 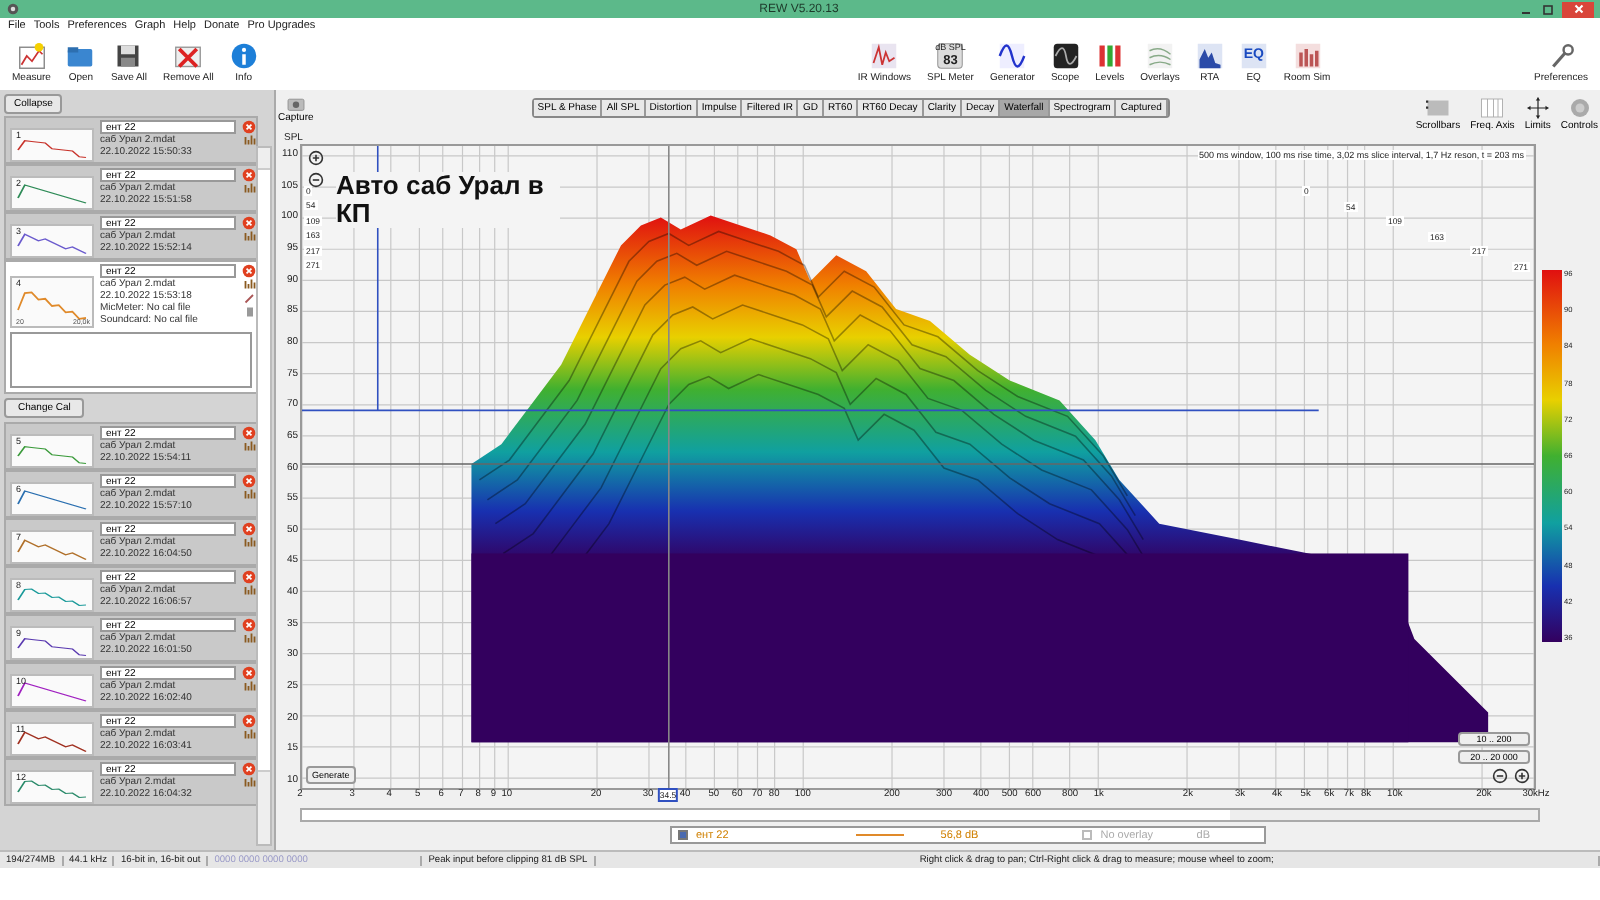 What do you see at coordinates (1537, 108) in the screenshot?
I see `arrows-icon` at bounding box center [1537, 108].